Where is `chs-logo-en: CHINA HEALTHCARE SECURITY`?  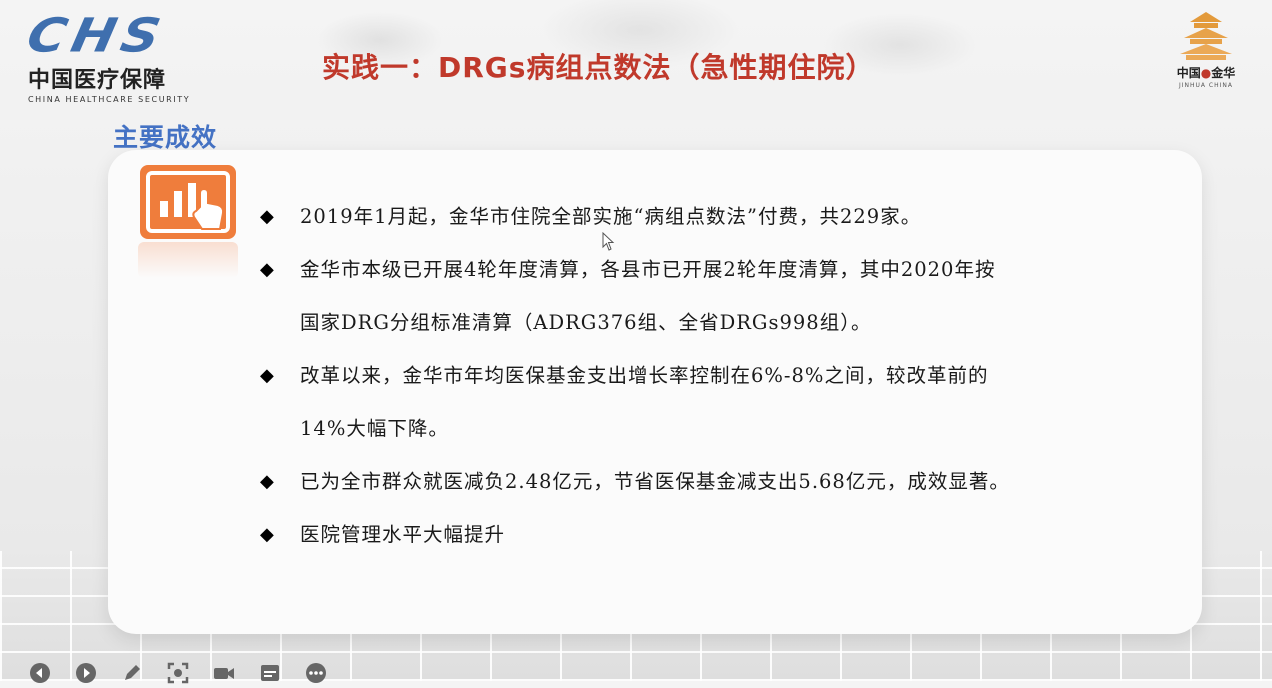 chs-logo-en: CHINA HEALTHCARE SECURITY is located at coordinates (109, 99).